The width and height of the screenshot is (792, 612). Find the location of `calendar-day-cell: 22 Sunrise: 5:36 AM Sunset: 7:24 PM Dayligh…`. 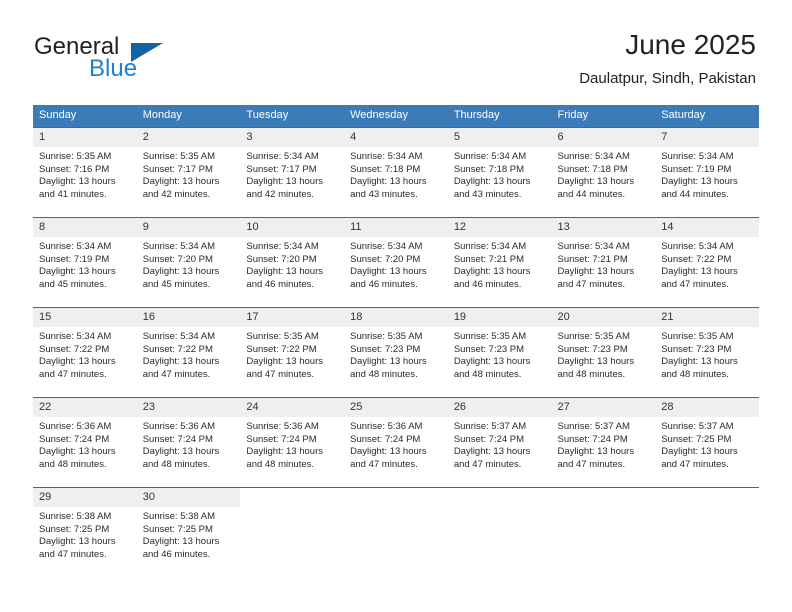

calendar-day-cell: 22 Sunrise: 5:36 AM Sunset: 7:24 PM Dayligh… is located at coordinates (85, 442).